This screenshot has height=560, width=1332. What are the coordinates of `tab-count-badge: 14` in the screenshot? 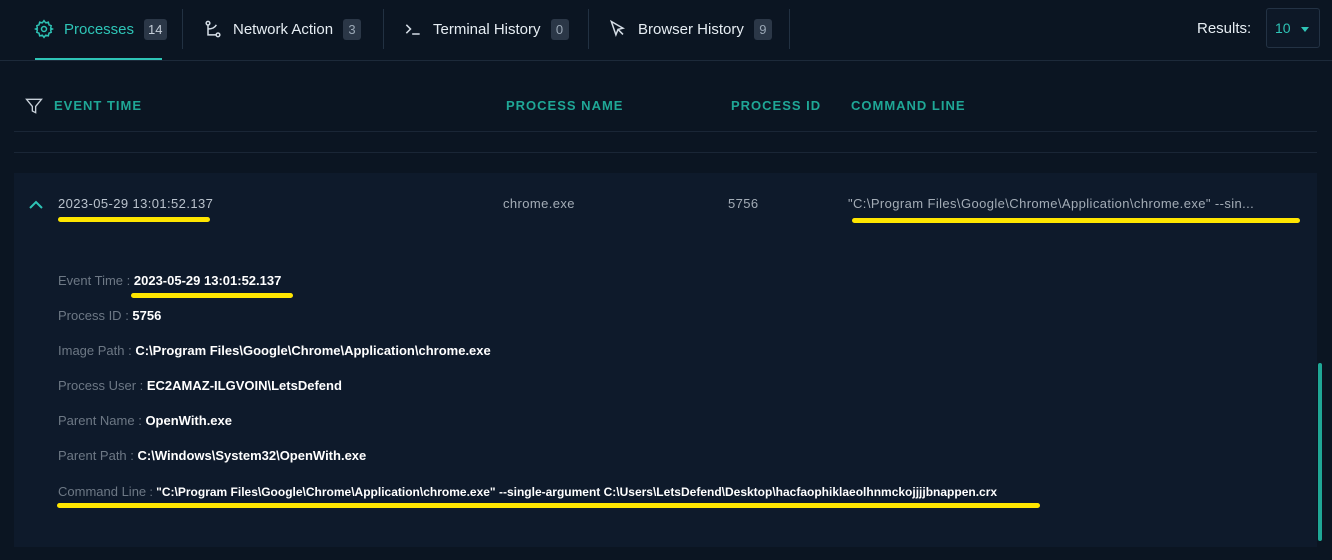 It's located at (155, 29).